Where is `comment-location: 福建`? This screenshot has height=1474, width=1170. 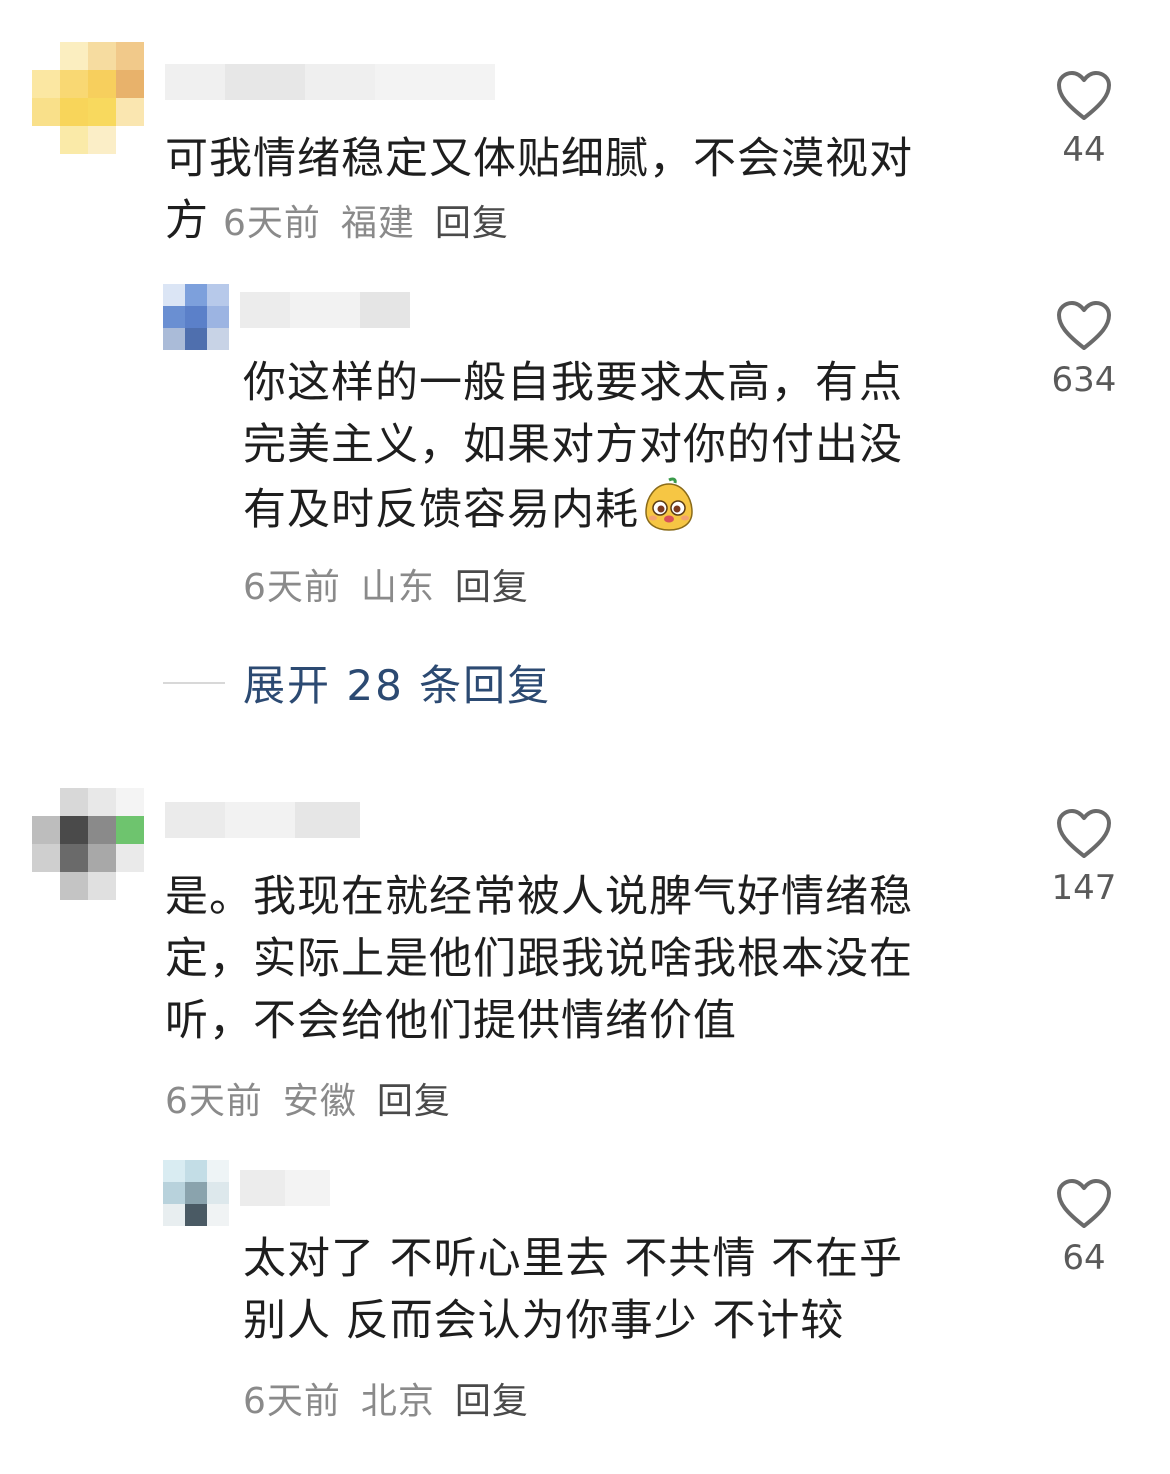
comment-location: 福建 is located at coordinates (377, 223).